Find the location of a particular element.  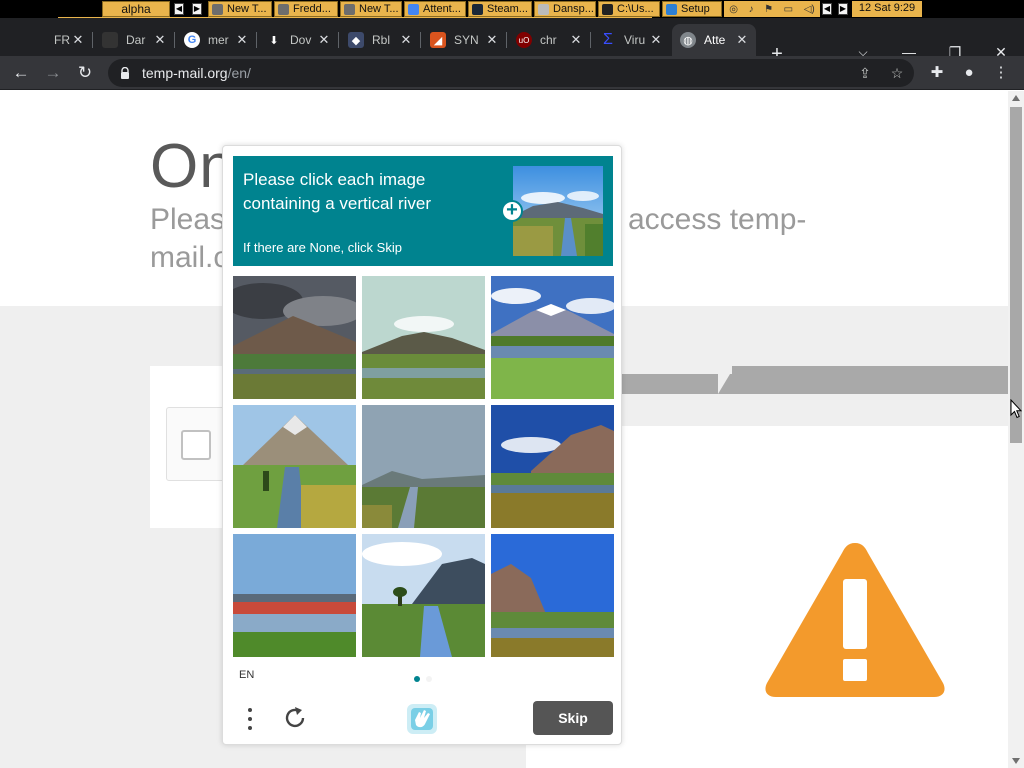

skip-button: Skip is located at coordinates (573, 718).